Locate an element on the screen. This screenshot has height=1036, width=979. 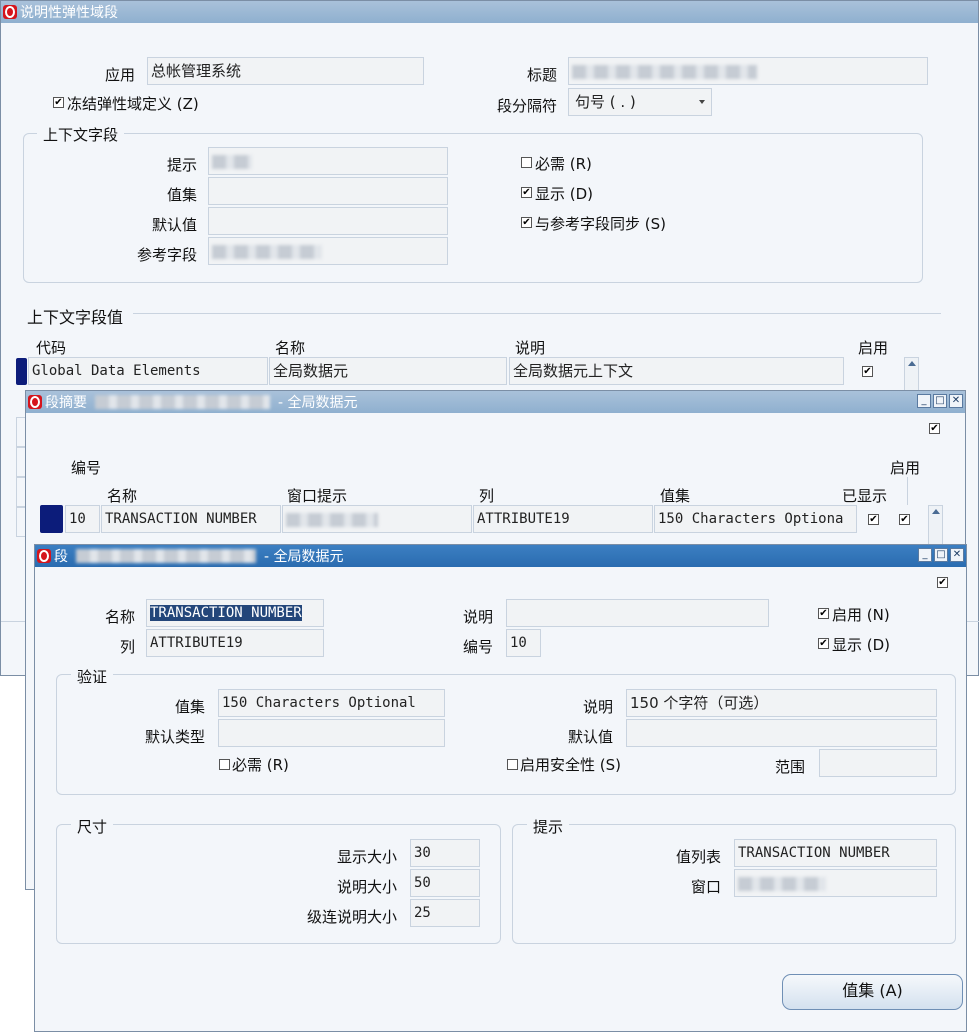
enabled-label: 启用 (N) is located at coordinates (861, 615).